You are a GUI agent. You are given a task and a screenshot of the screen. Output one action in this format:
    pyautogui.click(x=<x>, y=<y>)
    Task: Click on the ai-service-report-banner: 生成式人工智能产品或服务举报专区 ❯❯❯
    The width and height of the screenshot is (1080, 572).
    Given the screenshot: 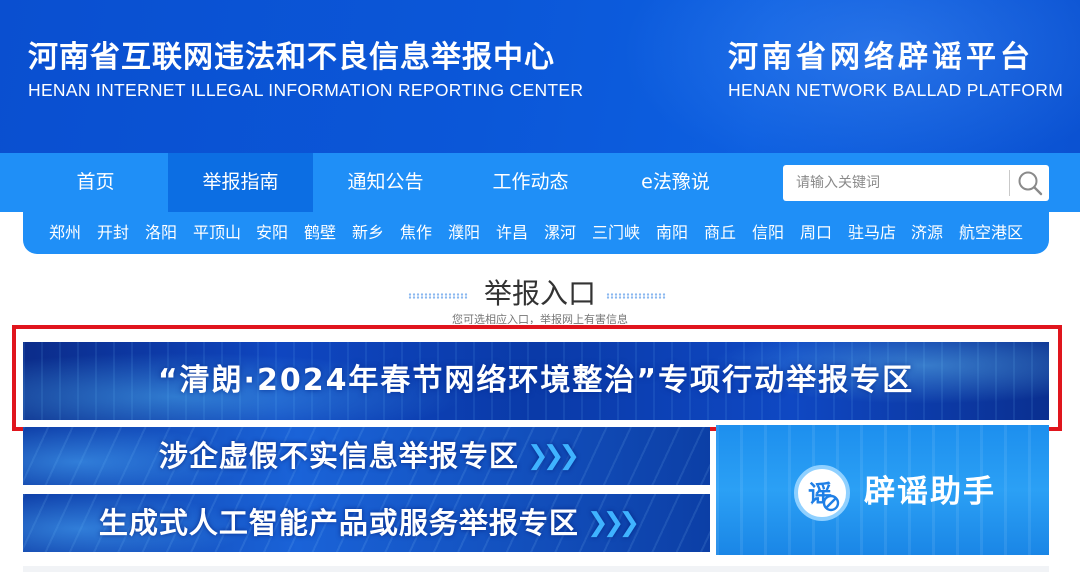 What is the action you would take?
    pyautogui.click(x=366, y=523)
    